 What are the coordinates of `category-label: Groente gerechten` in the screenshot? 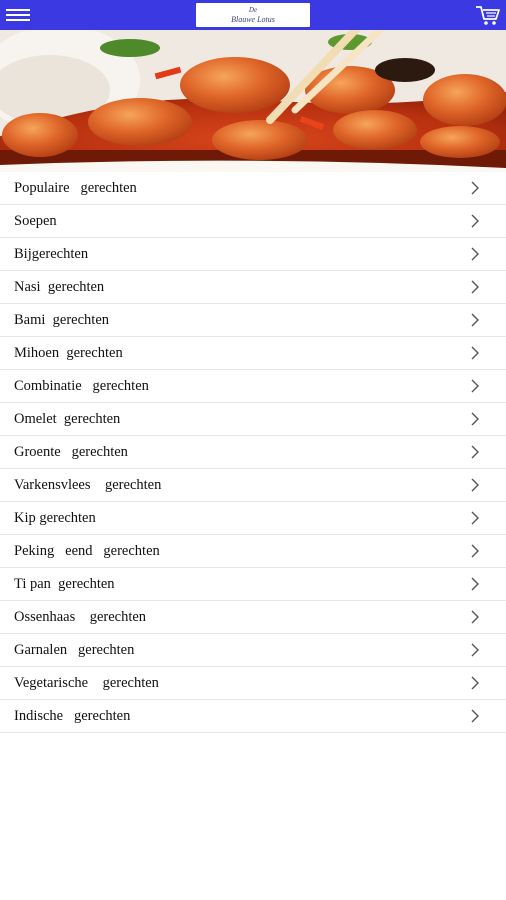 It's located at (71, 452).